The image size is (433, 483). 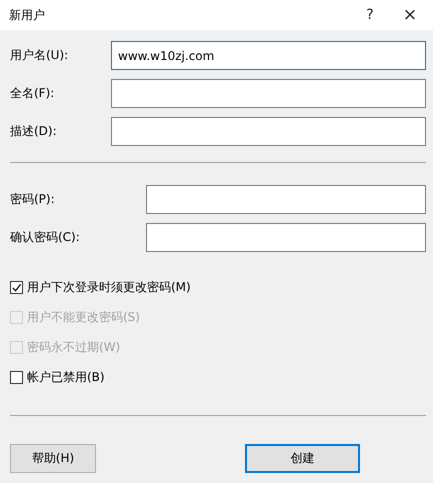 What do you see at coordinates (370, 15) in the screenshot?
I see `help-button: ?` at bounding box center [370, 15].